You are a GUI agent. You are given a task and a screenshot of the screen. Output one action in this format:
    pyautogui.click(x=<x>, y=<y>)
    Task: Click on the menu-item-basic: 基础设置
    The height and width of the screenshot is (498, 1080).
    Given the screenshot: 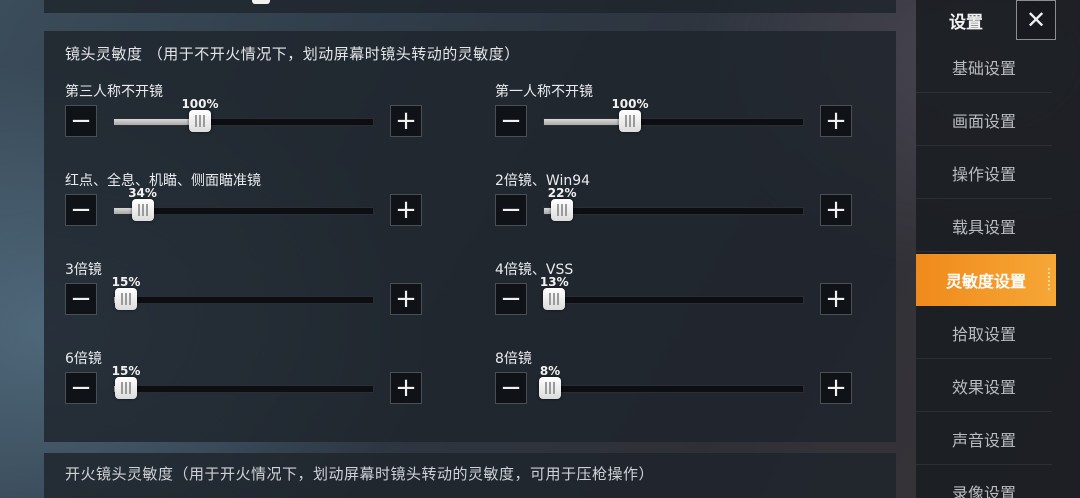 What is the action you would take?
    pyautogui.click(x=984, y=67)
    